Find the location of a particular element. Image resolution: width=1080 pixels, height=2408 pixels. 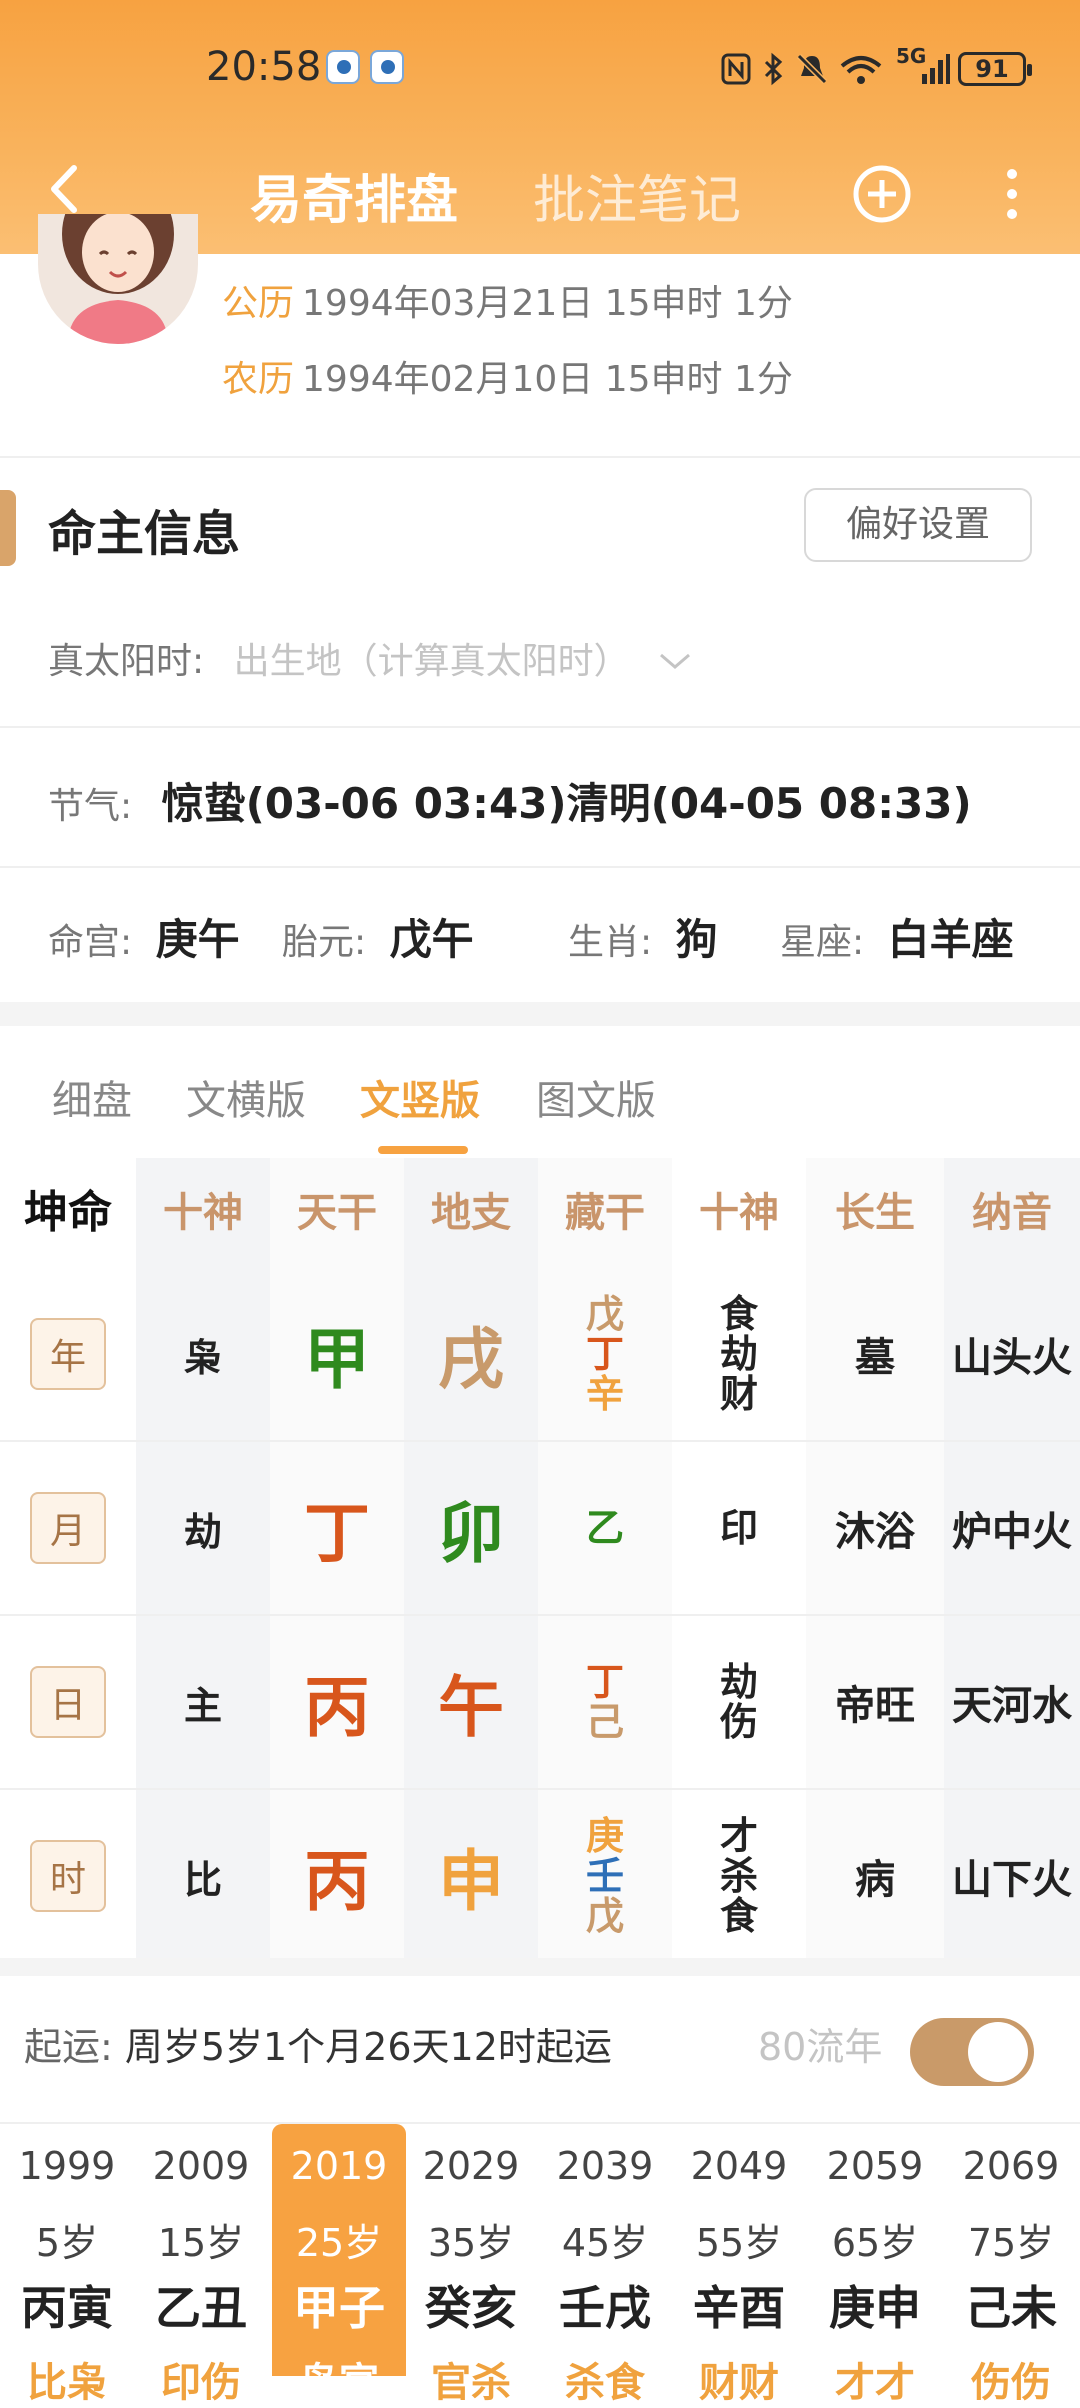

tiangan-column: 天干 甲 丁 丙 丙 is located at coordinates (337, 1558).